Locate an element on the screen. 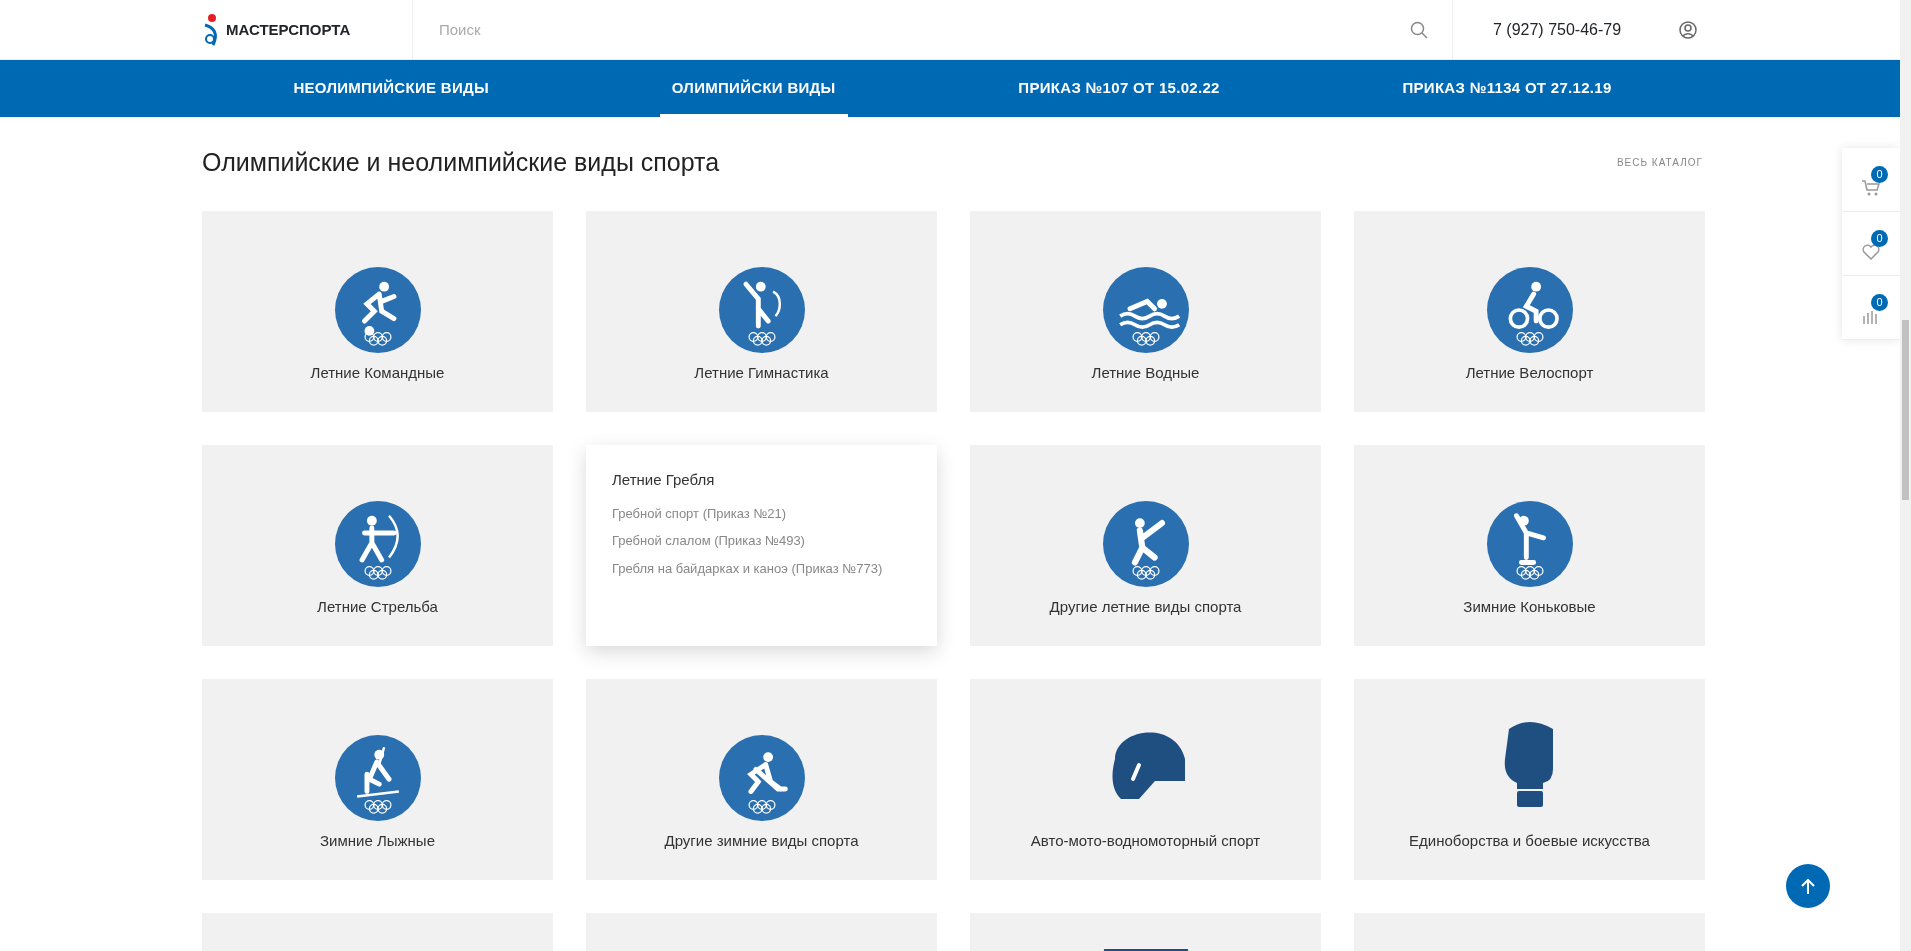 The image size is (1911, 951). catalog-link: ВЕСЬ КАТАЛОГ is located at coordinates (1659, 162).